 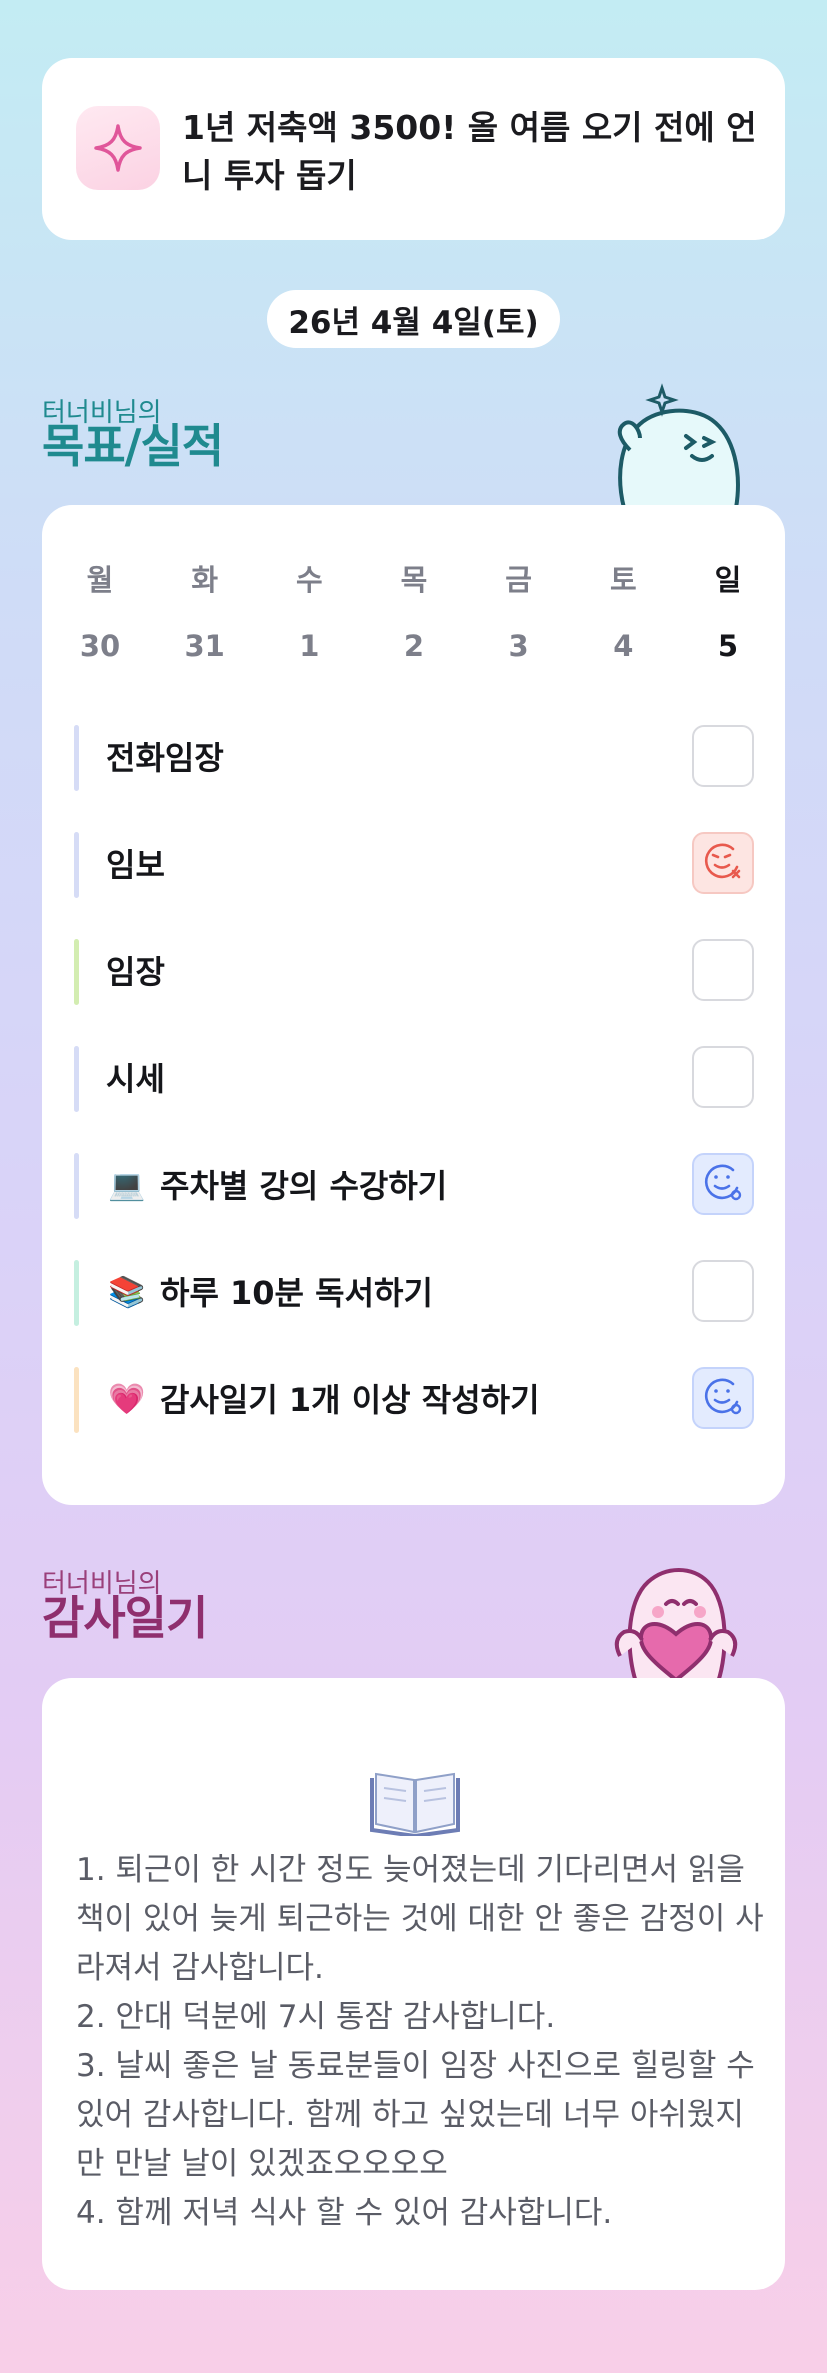 What do you see at coordinates (127, 1292) in the screenshot?
I see `task-emoji-icon: 📚` at bounding box center [127, 1292].